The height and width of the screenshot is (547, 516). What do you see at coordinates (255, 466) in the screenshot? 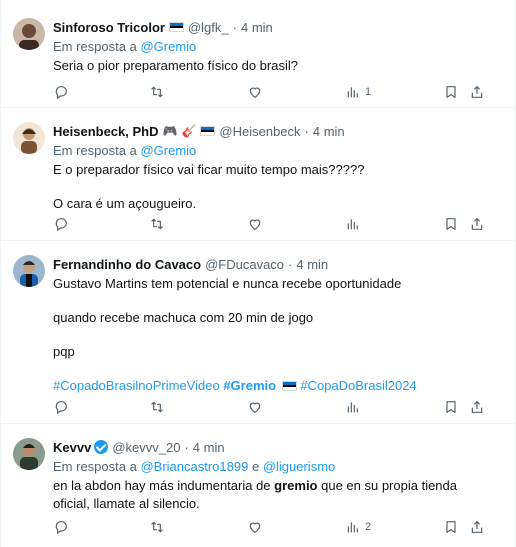
I see `reply-joiner: e` at bounding box center [255, 466].